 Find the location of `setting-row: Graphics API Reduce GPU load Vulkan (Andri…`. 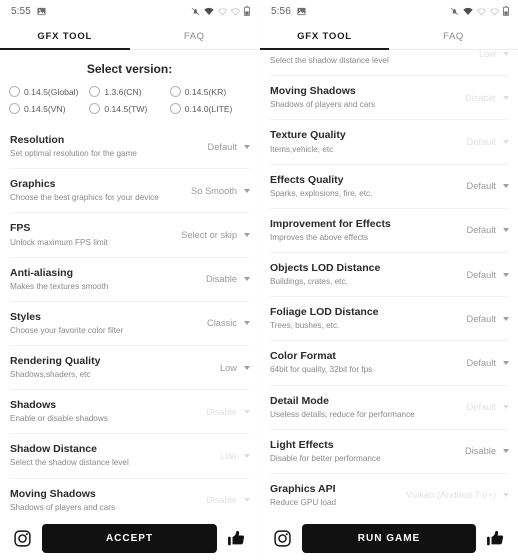

setting-row: Graphics API Reduce GPU load Vulkan (Andri… is located at coordinates (389, 495).